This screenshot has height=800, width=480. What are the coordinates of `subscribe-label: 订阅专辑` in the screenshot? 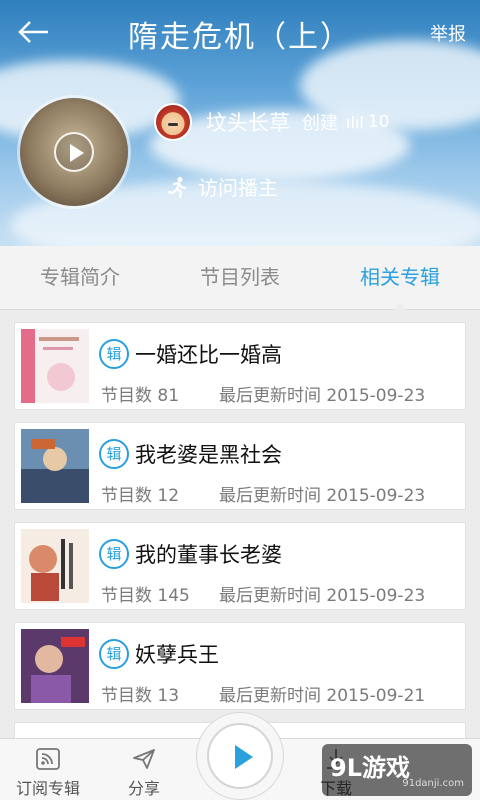 It's located at (47, 788).